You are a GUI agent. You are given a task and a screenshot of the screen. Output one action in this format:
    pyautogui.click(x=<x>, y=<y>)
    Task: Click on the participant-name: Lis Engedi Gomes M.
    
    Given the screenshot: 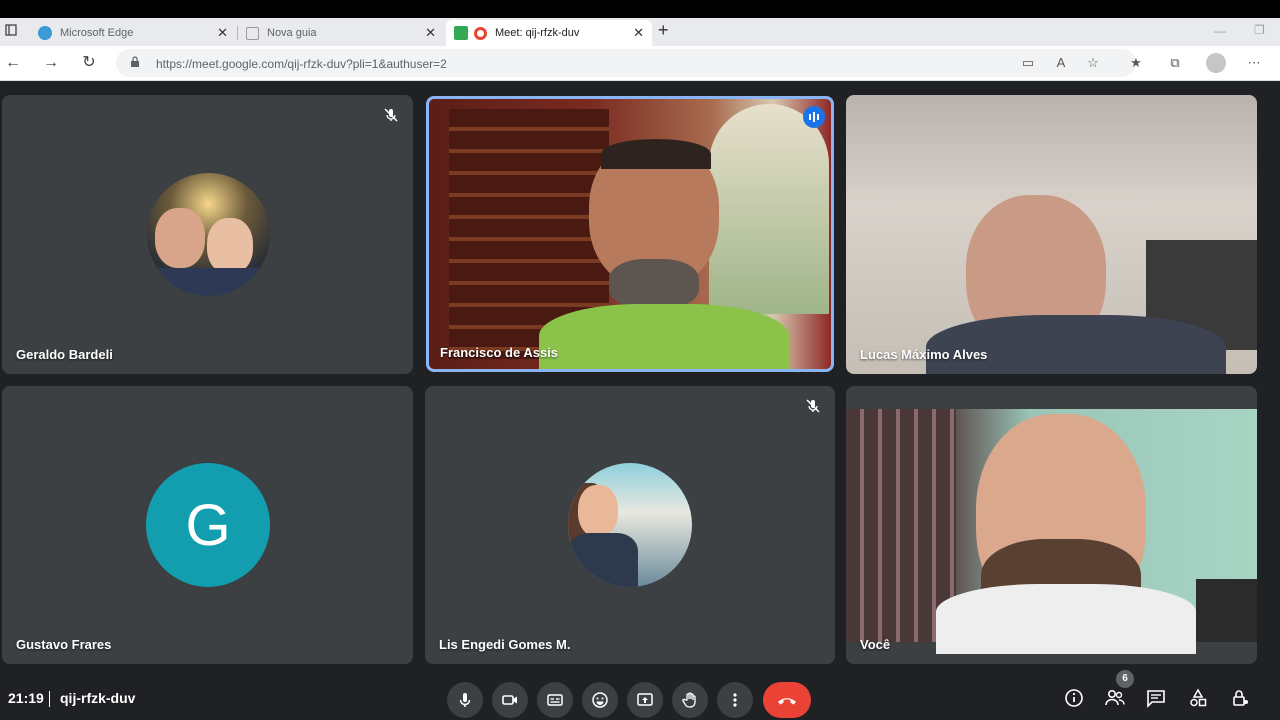 What is the action you would take?
    pyautogui.click(x=505, y=644)
    